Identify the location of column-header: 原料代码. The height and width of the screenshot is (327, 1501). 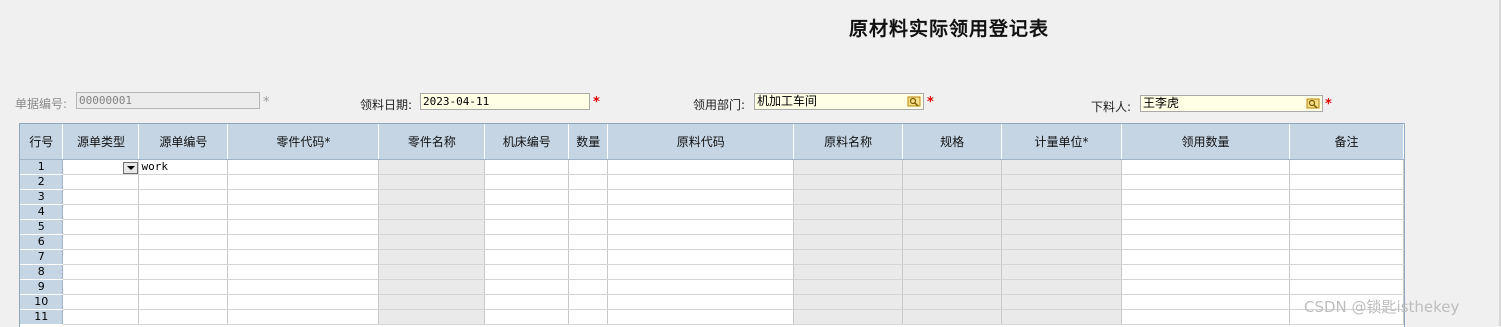
(701, 142).